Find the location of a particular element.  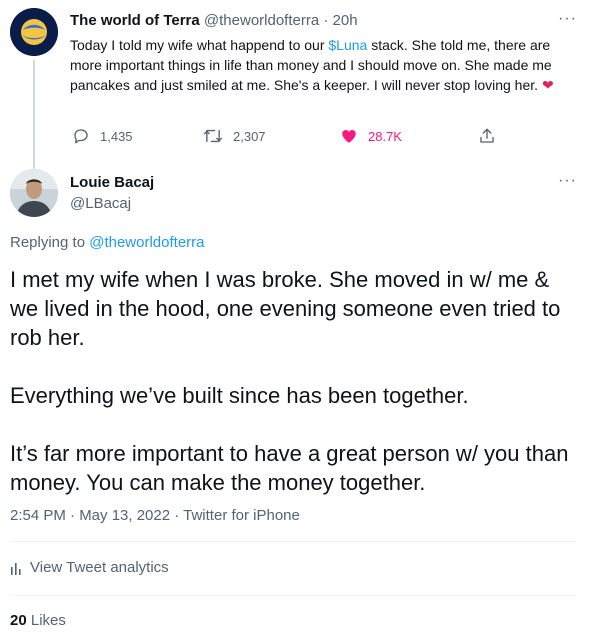

view-analytics-link: View Tweet analytics is located at coordinates (89, 567).